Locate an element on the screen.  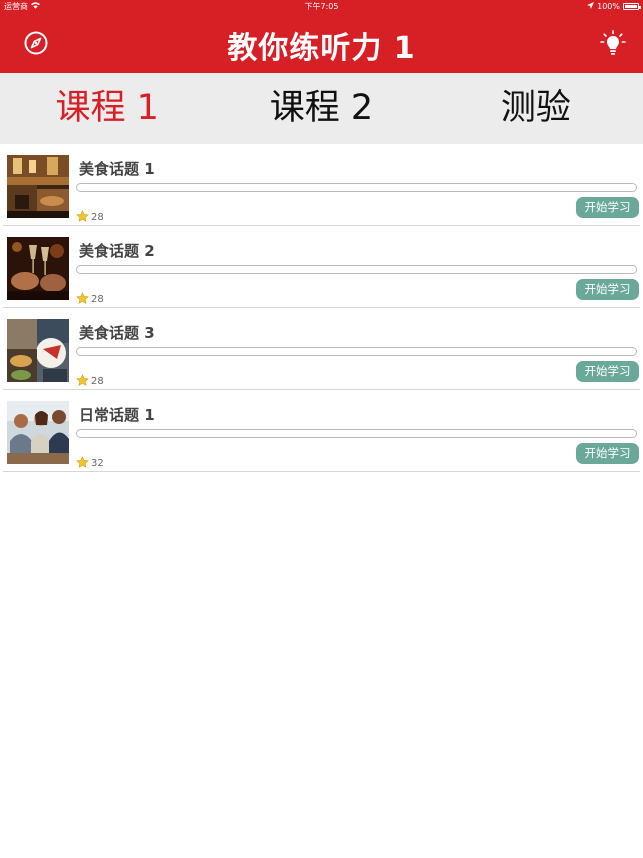
lesson-title: 美食话题 3 is located at coordinates (117, 333).